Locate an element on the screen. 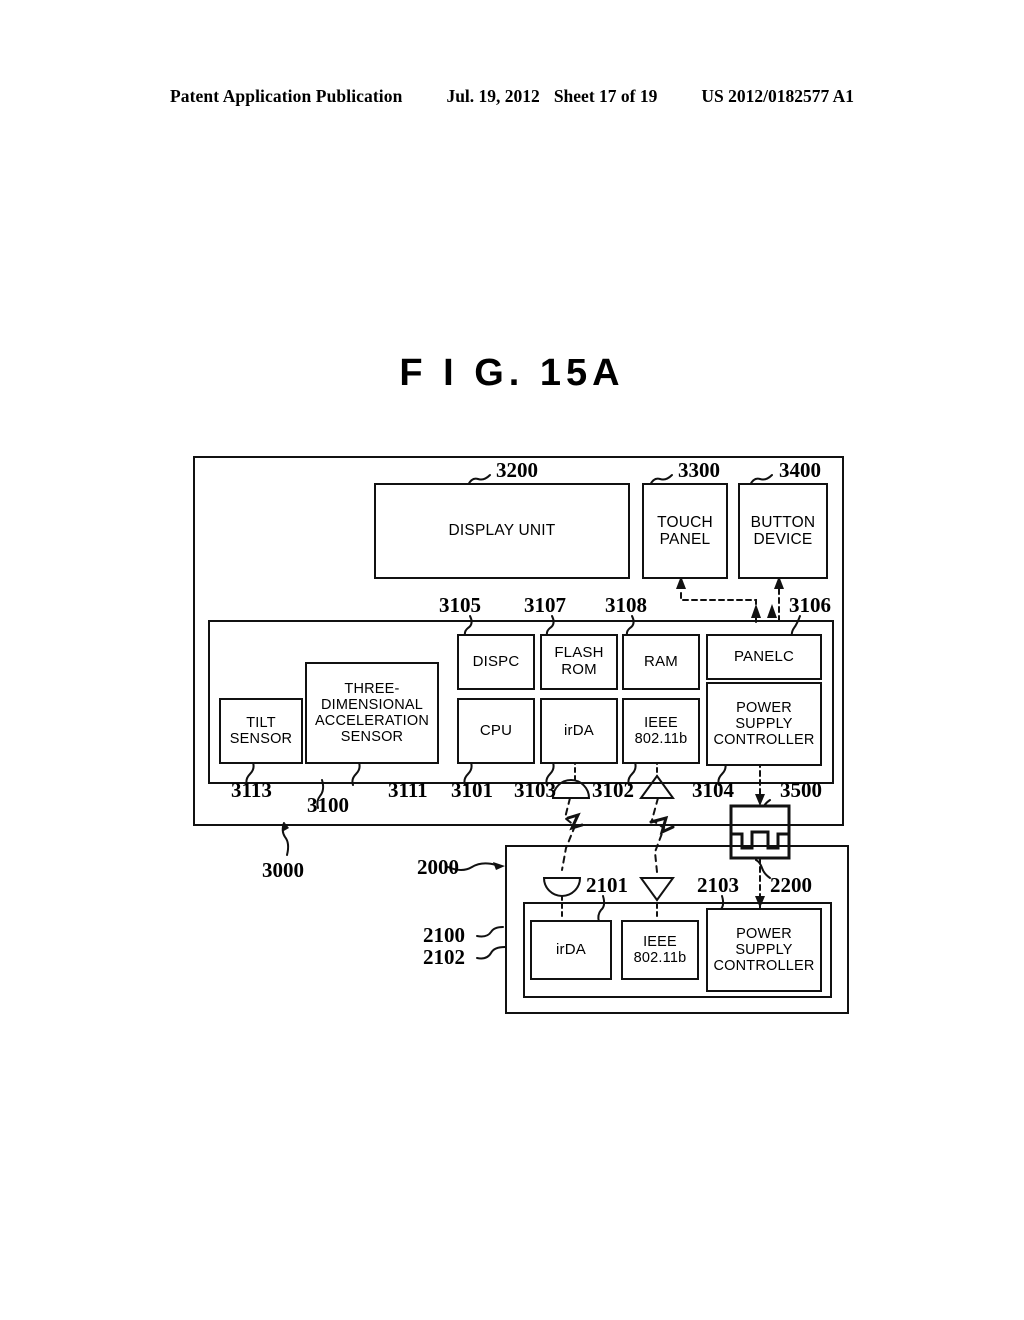 The width and height of the screenshot is (1024, 1320). ref-3300: 3300 is located at coordinates (699, 470).